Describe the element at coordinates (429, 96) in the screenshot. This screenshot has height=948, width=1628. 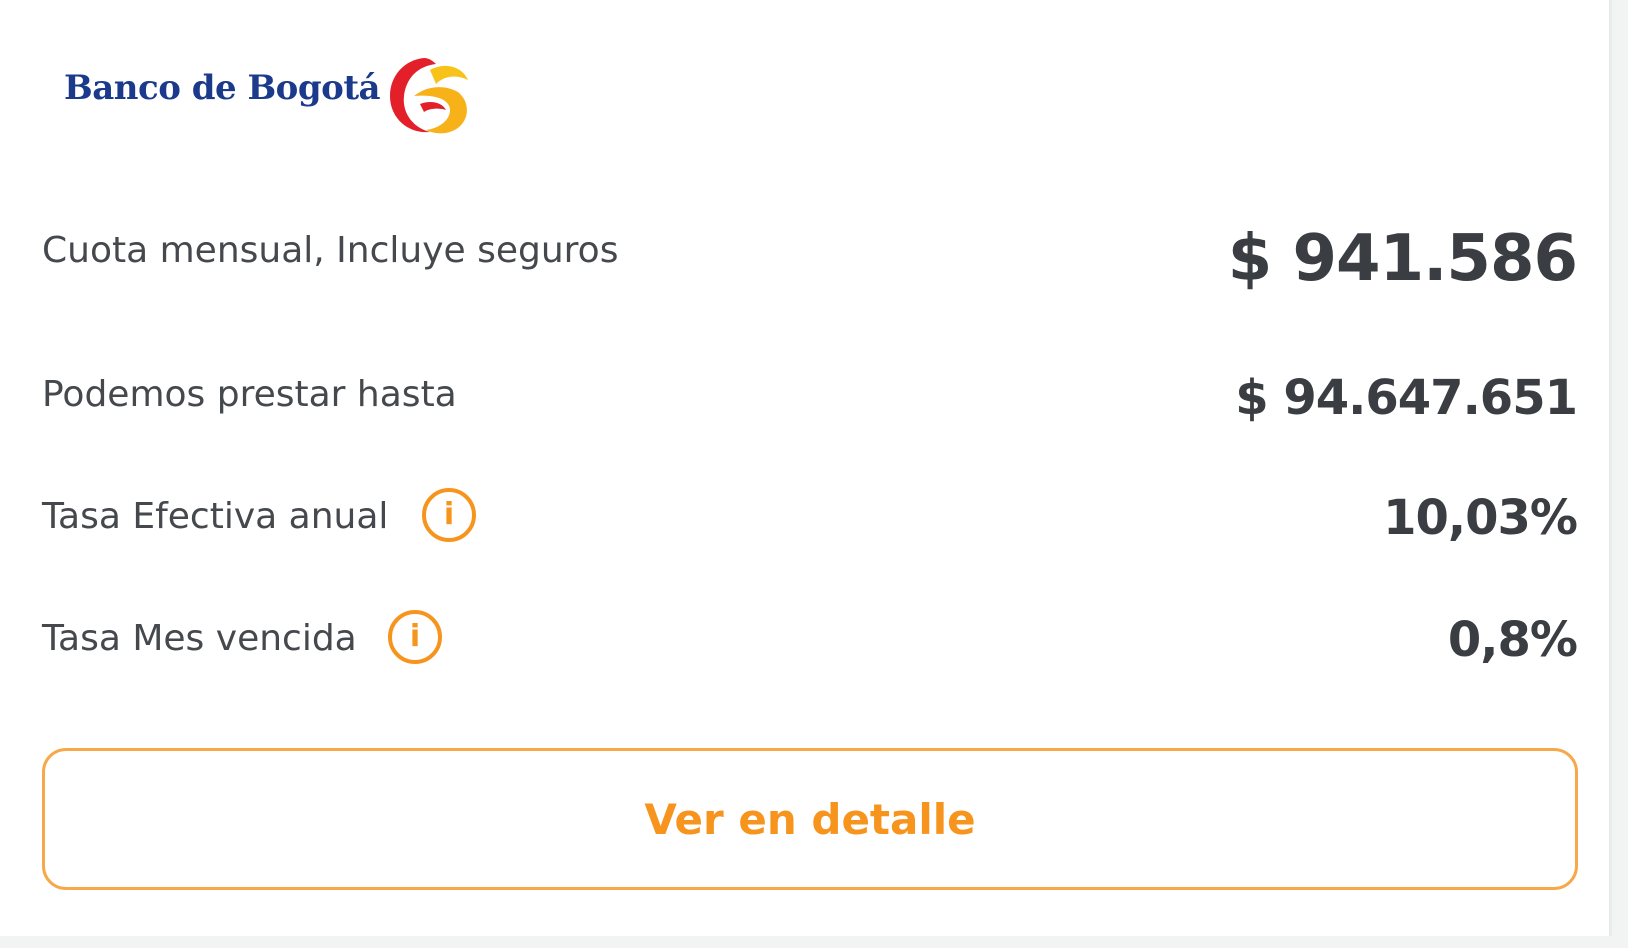
I see `banco-de-bogota-logo-icon` at that location.